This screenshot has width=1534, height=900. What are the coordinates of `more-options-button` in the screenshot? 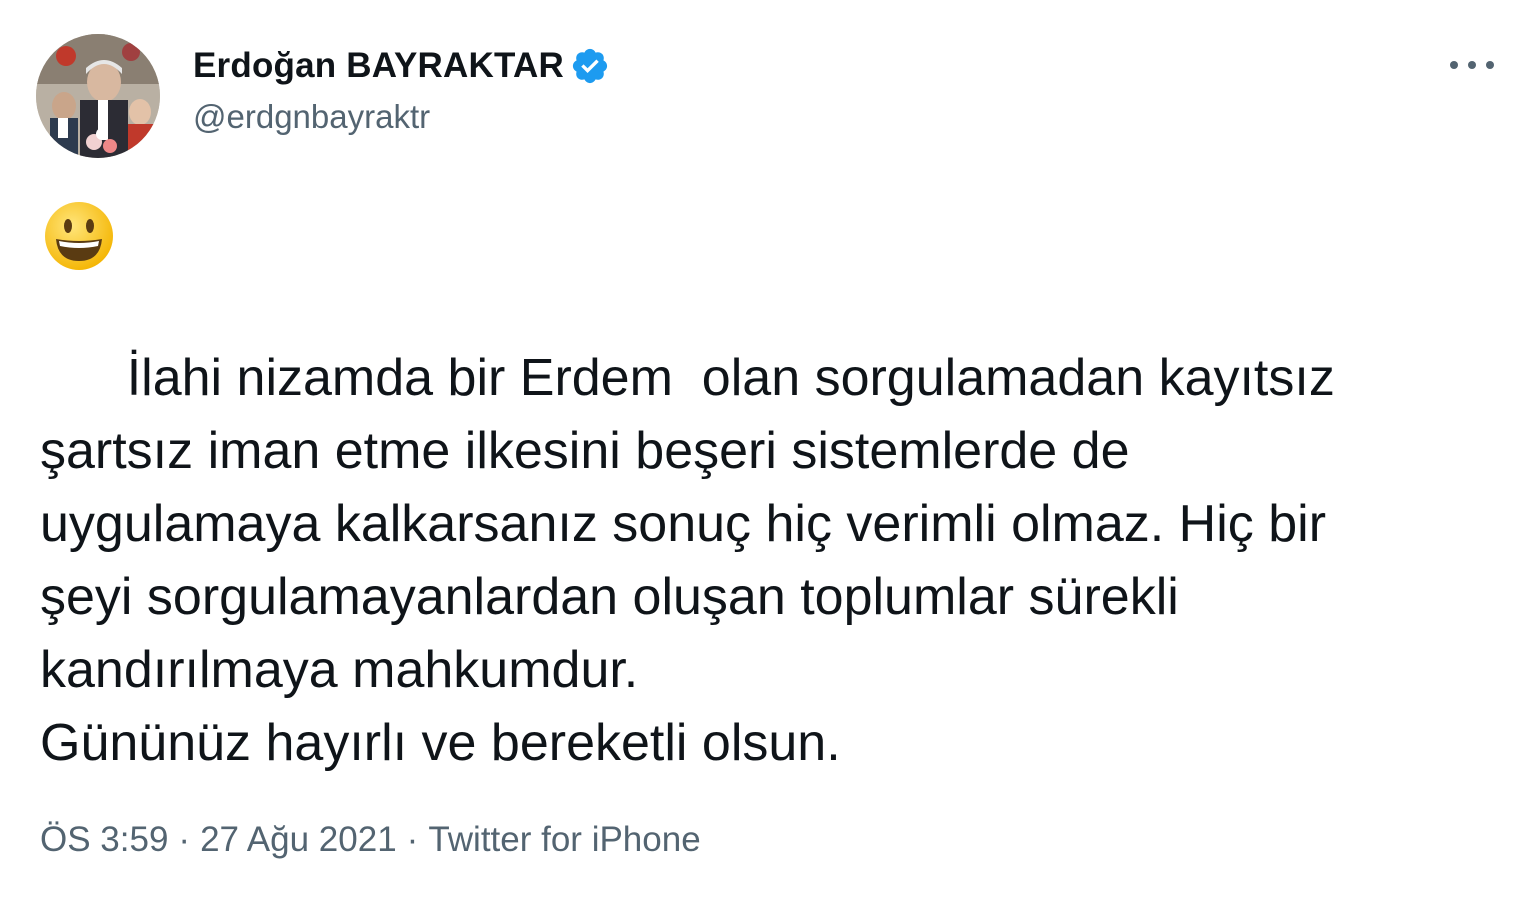 It's located at (1472, 65).